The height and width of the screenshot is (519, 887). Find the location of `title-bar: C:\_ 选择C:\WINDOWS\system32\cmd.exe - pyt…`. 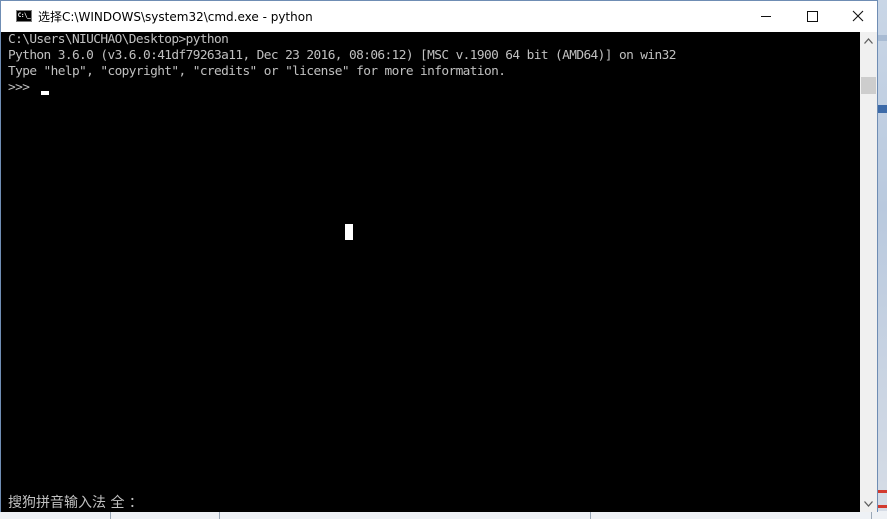

title-bar: C:\_ 选择C:\WINDOWS\system32\cmd.exe - pyt… is located at coordinates (439, 16).